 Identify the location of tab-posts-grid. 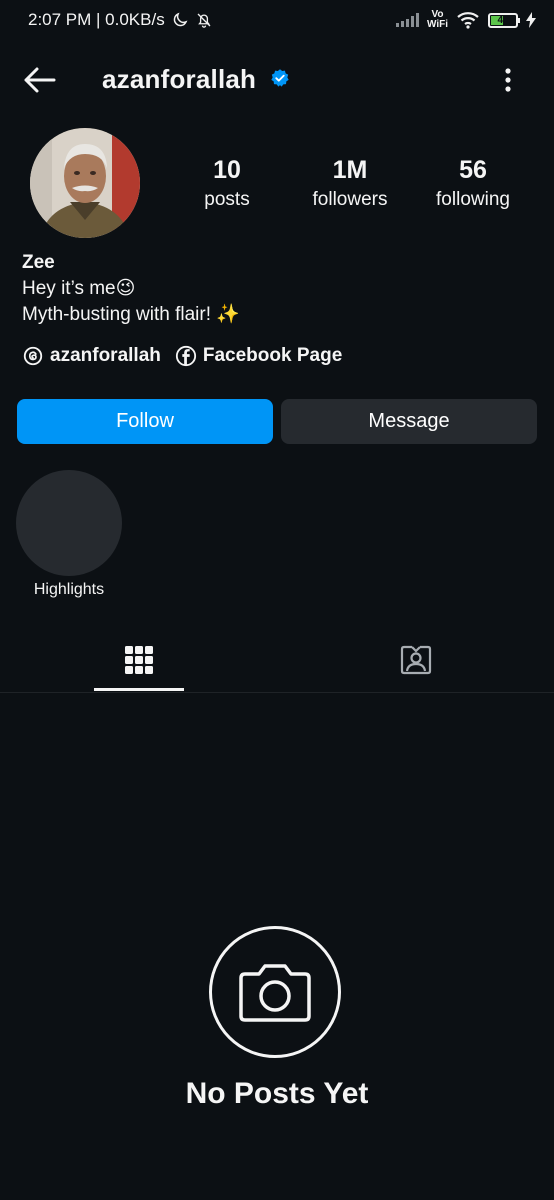
(138, 660).